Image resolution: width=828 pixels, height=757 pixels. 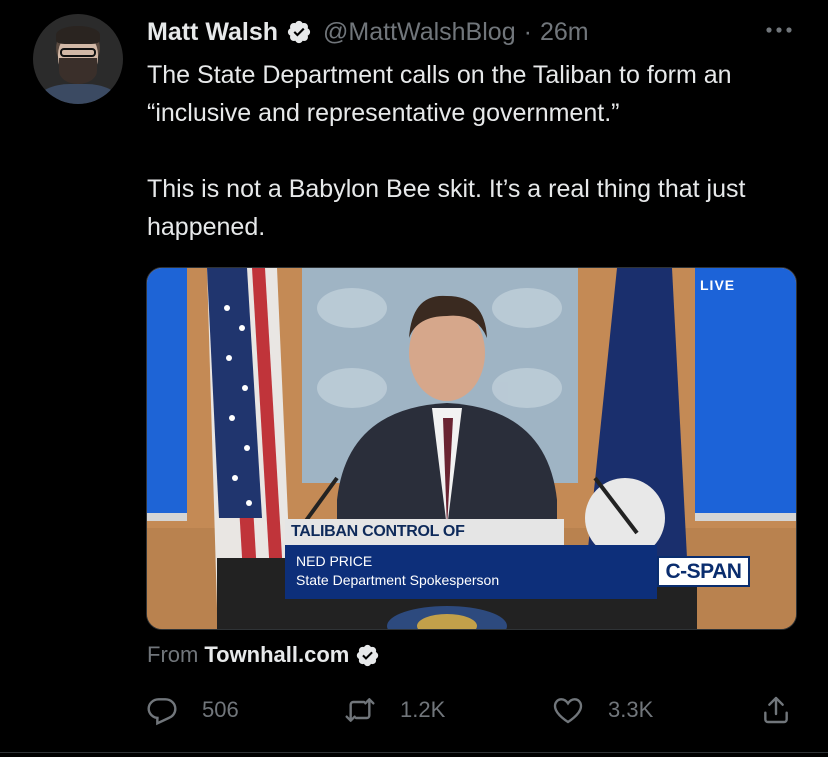 I want to click on more-options-icon, so click(x=780, y=30).